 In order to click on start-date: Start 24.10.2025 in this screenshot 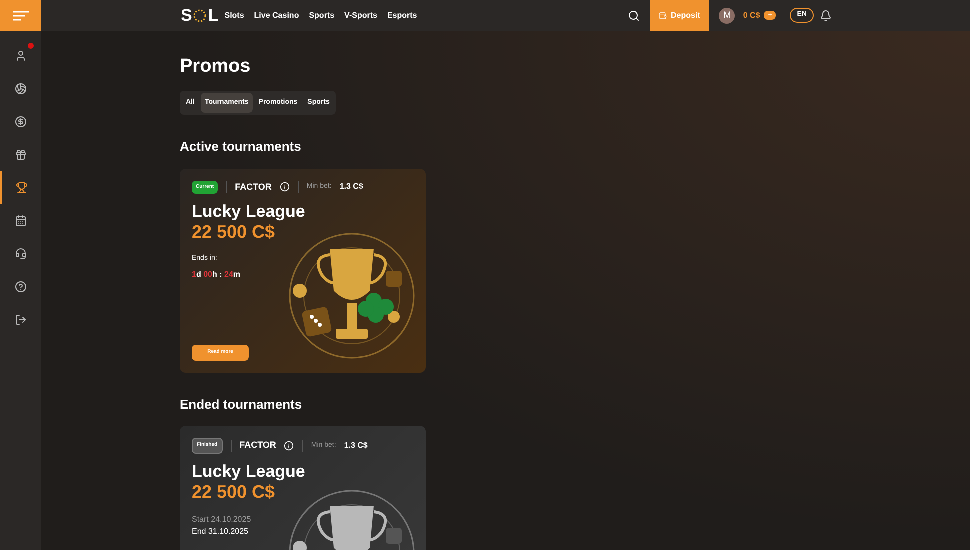, I will do `click(222, 520)`.